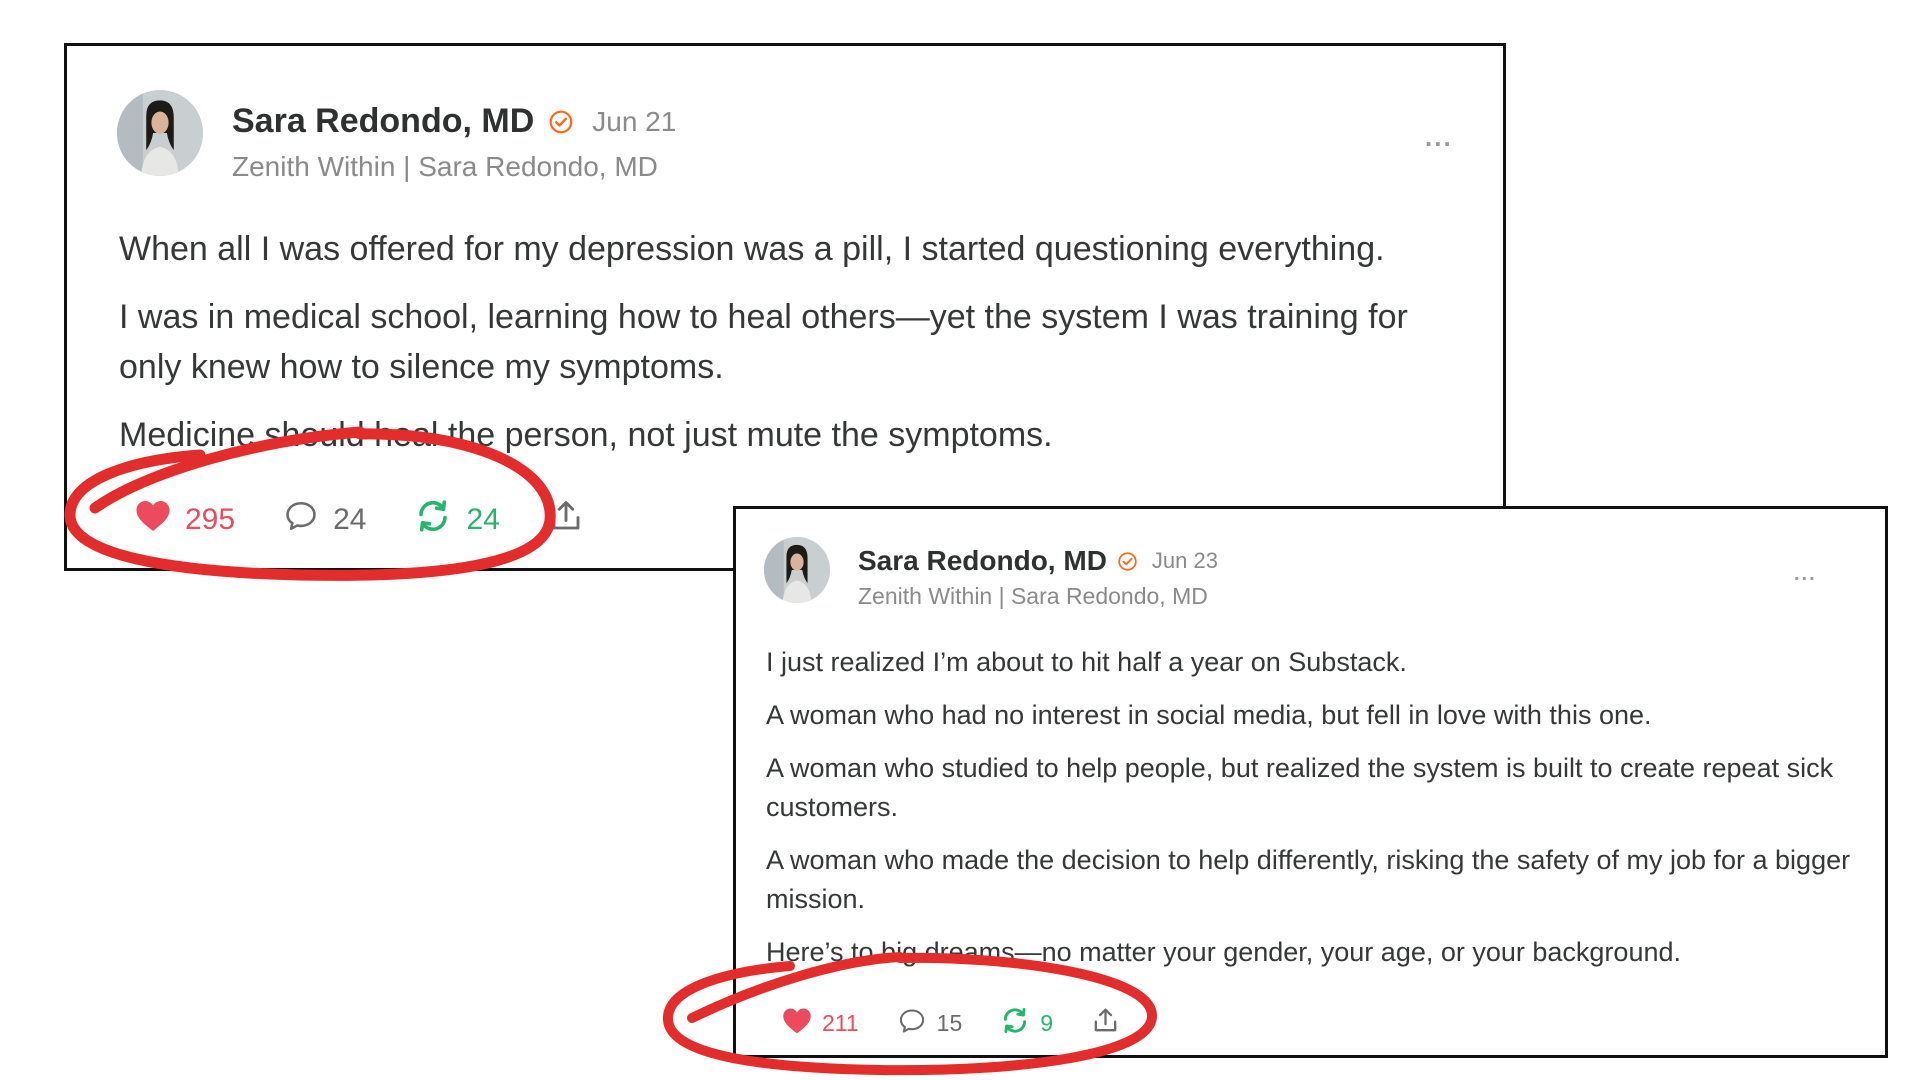 The image size is (1920, 1080). Describe the element at coordinates (930, 1024) in the screenshot. I see `comment-button: 15` at that location.